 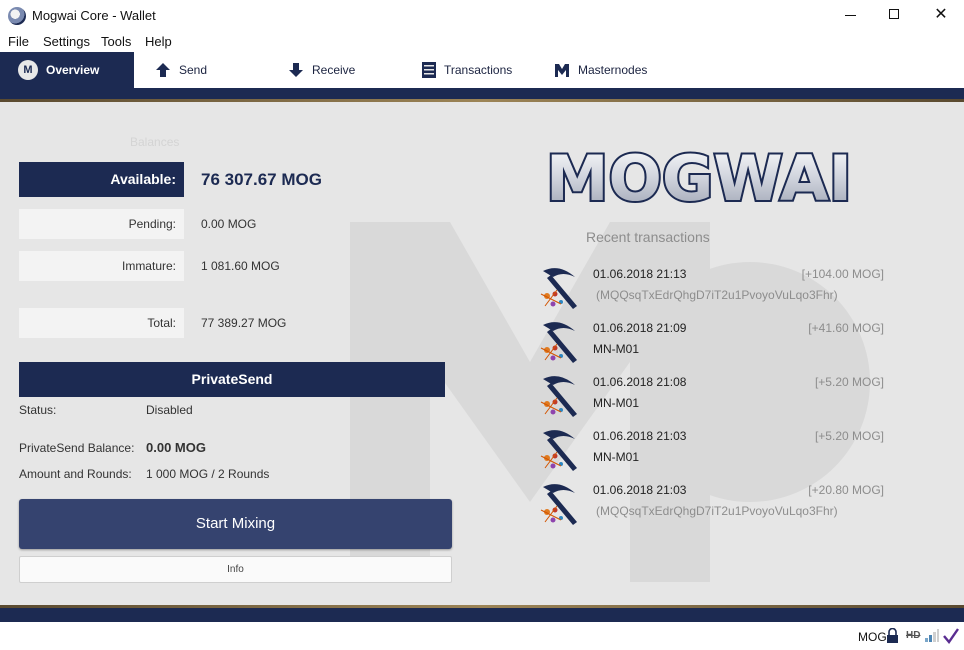 I want to click on minimize-icon, so click(x=850, y=15).